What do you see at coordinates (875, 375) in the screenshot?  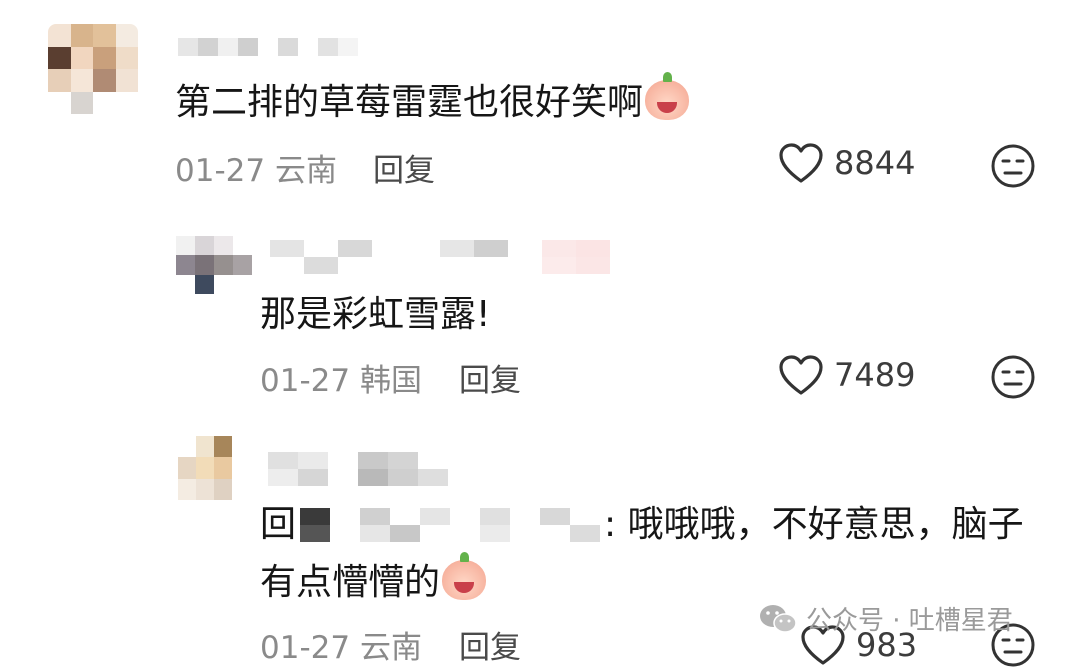 I see `like-count: 7489` at bounding box center [875, 375].